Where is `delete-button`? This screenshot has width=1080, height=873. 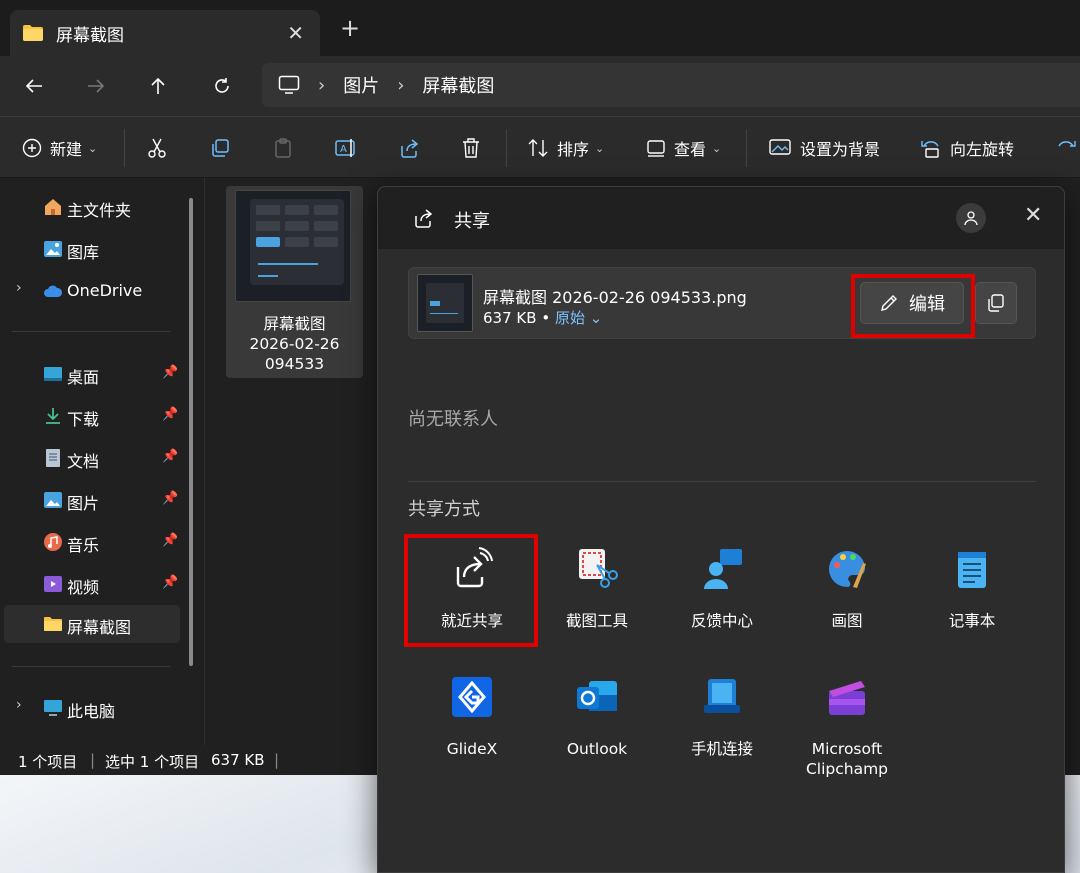 delete-button is located at coordinates (471, 148).